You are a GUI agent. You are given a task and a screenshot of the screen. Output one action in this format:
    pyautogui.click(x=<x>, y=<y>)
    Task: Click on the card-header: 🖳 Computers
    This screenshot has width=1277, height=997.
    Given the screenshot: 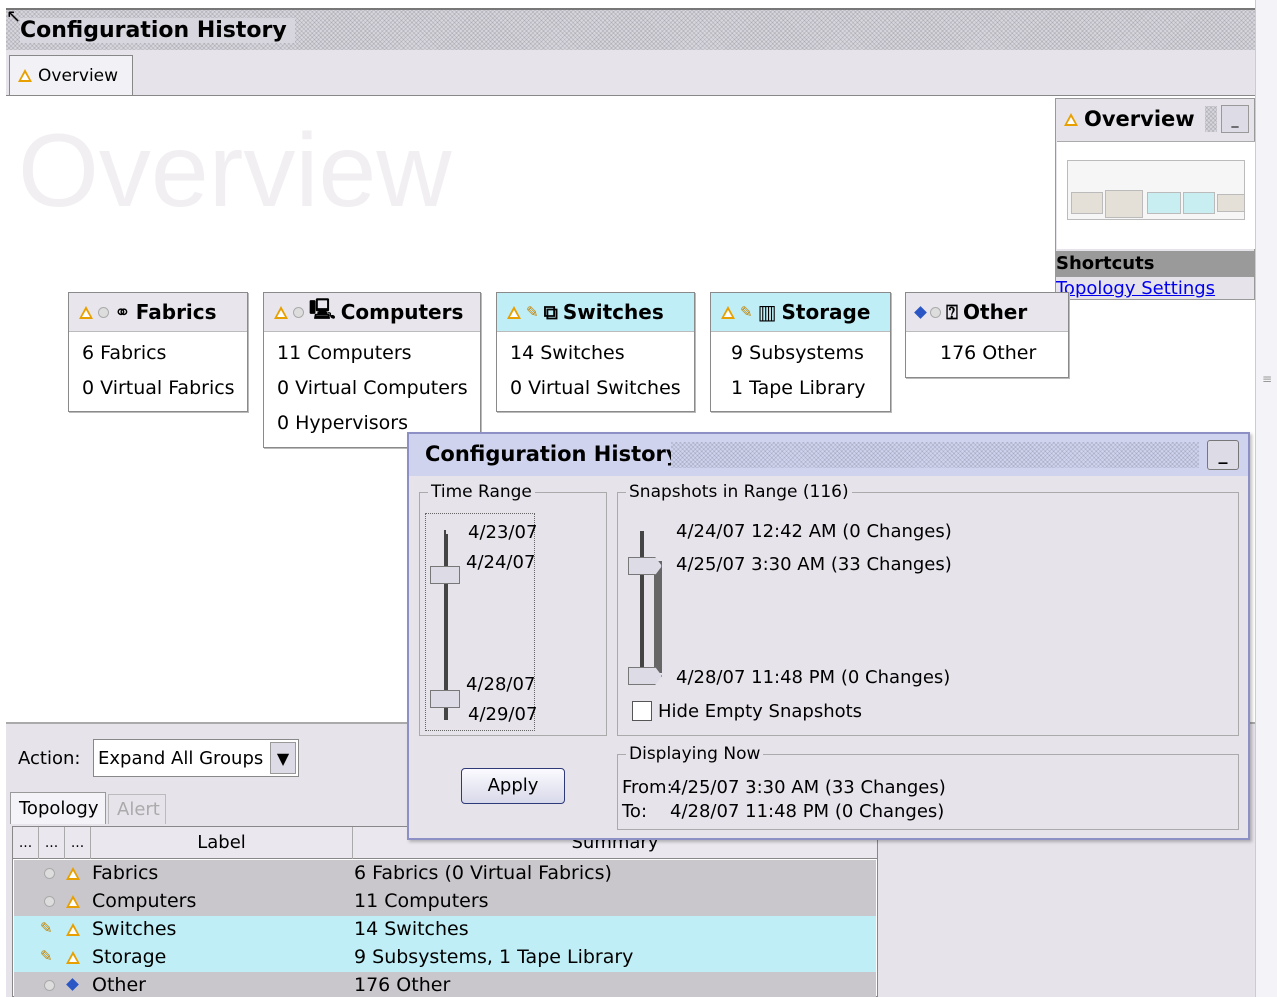 What is the action you would take?
    pyautogui.click(x=372, y=312)
    